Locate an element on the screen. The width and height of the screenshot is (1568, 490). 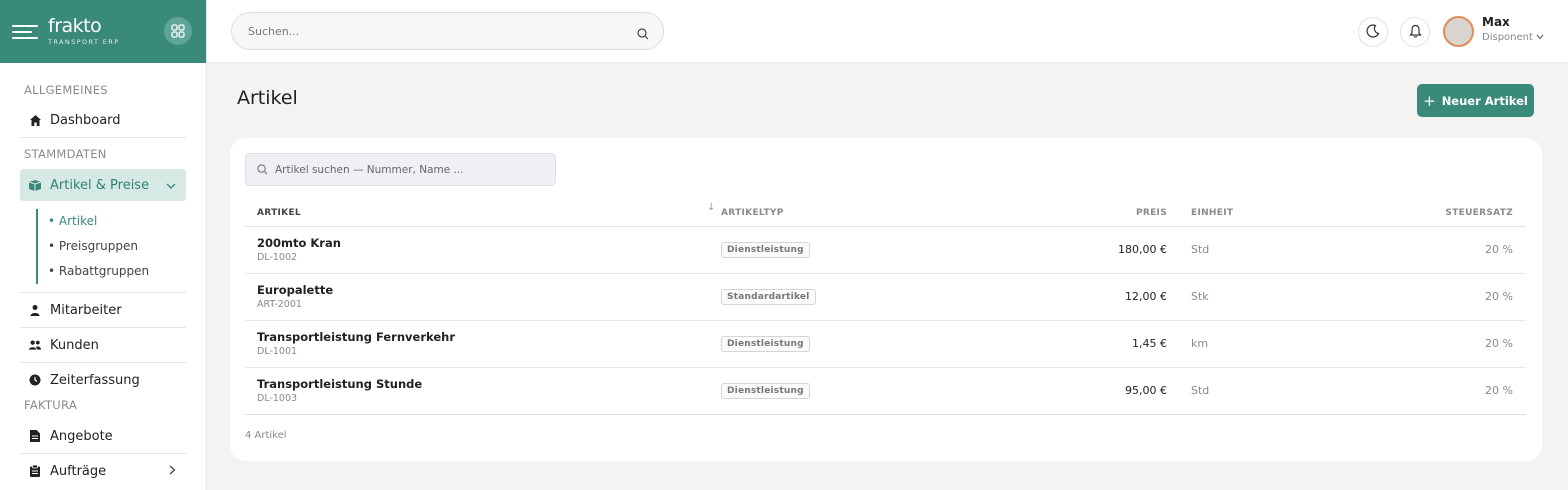
price-value: 95,00 € is located at coordinates (1146, 390).